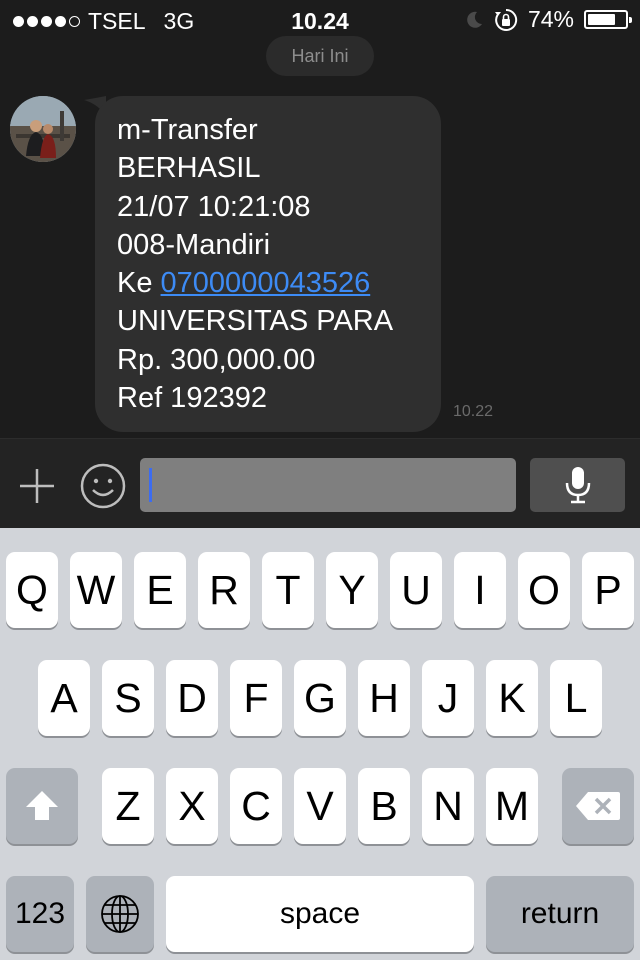  What do you see at coordinates (32, 590) in the screenshot?
I see `key-q: Q` at bounding box center [32, 590].